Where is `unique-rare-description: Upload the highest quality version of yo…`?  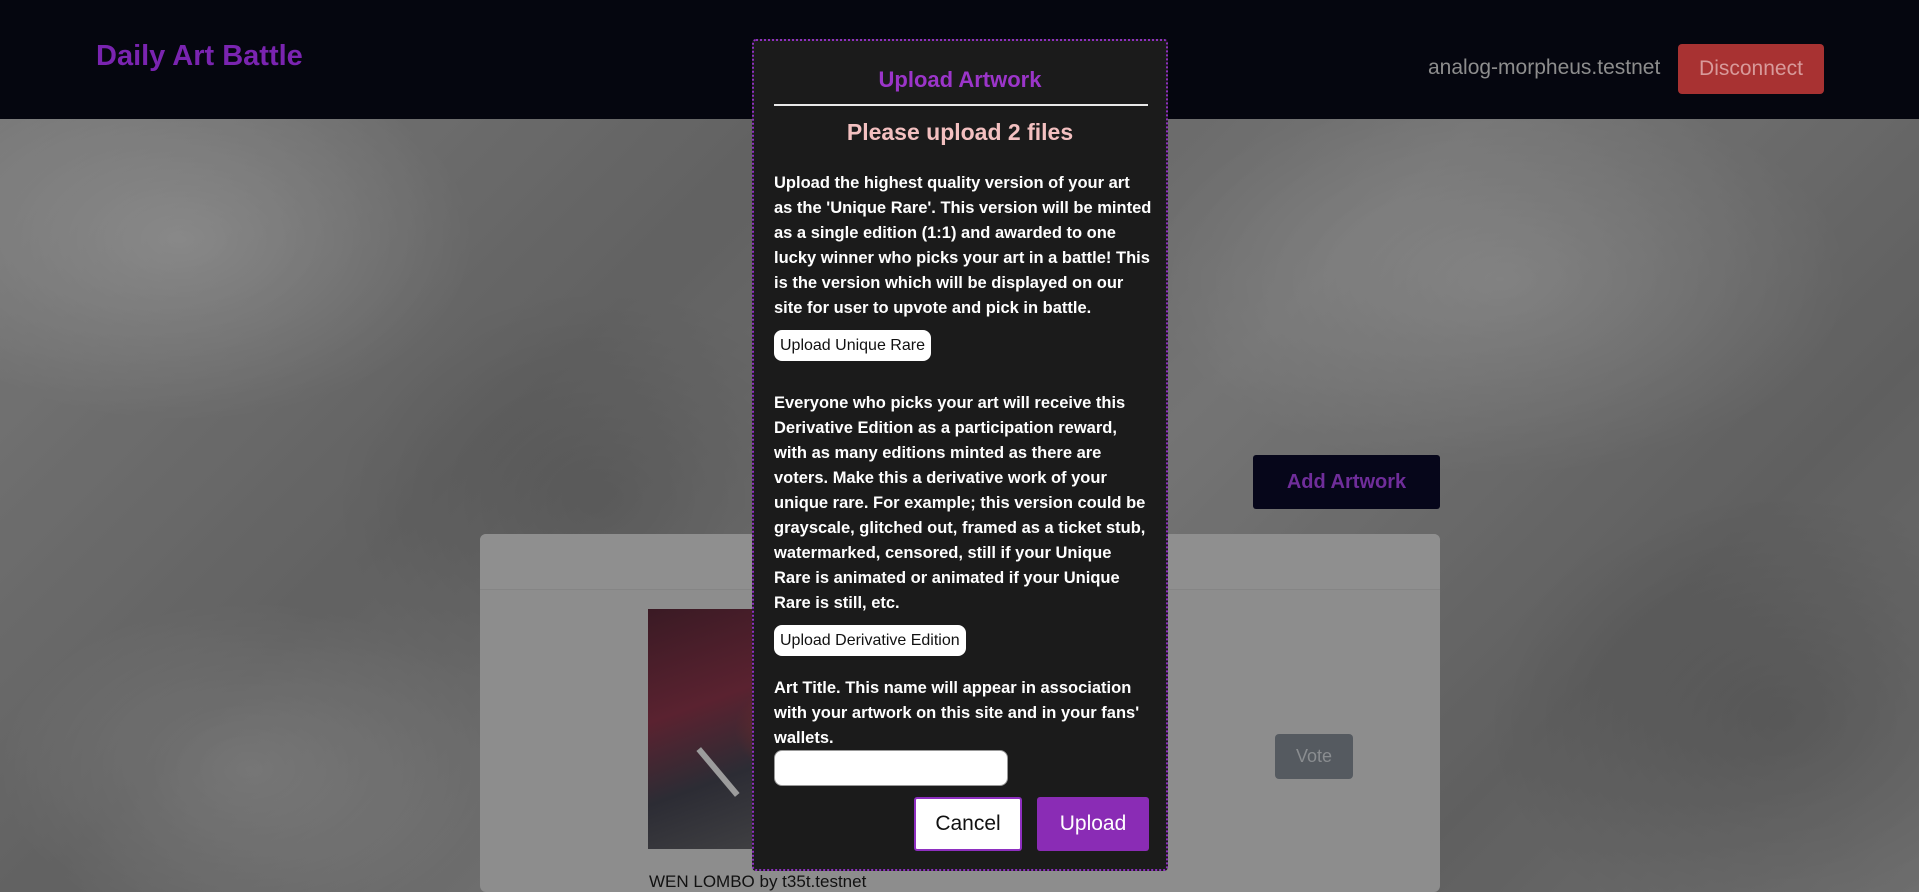
unique-rare-description: Upload the highest quality version of yo… is located at coordinates (963, 245).